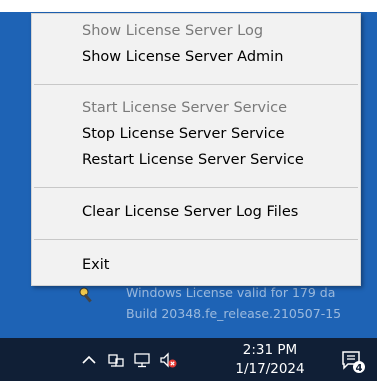 This screenshot has height=381, width=377. Describe the element at coordinates (87, 295) in the screenshot. I see `license-server-app-icon` at that location.